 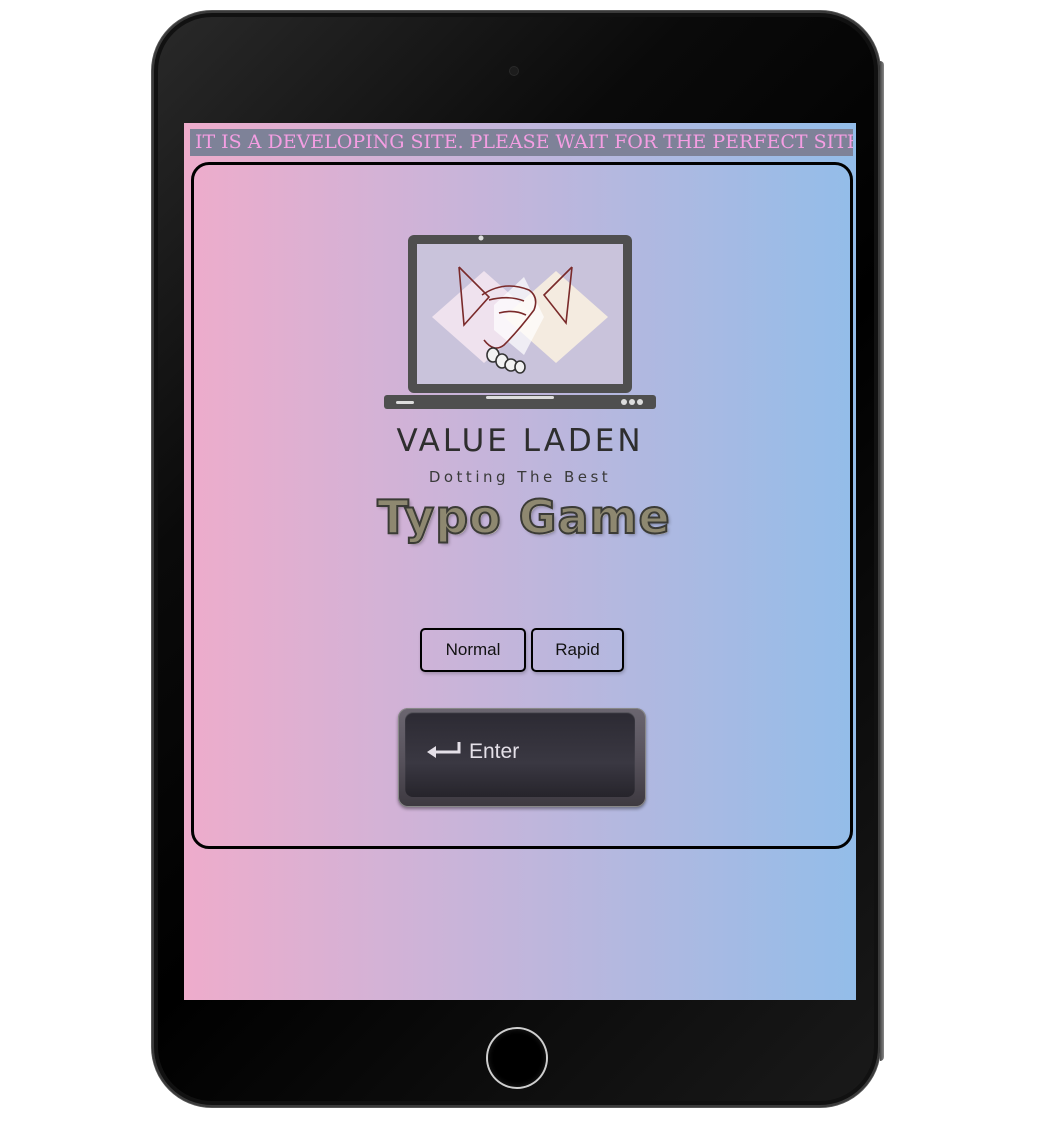 What do you see at coordinates (520, 441) in the screenshot?
I see `brand-name: VALUE LADEN` at bounding box center [520, 441].